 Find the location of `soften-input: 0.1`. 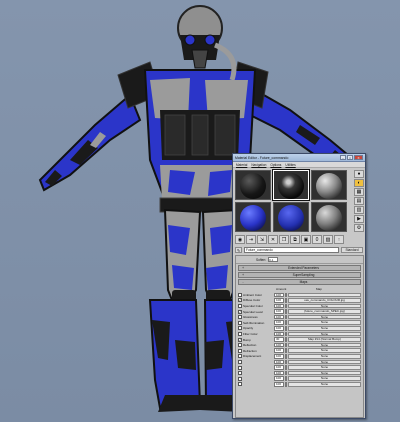

soften-input: 0.1 is located at coordinates (273, 259).